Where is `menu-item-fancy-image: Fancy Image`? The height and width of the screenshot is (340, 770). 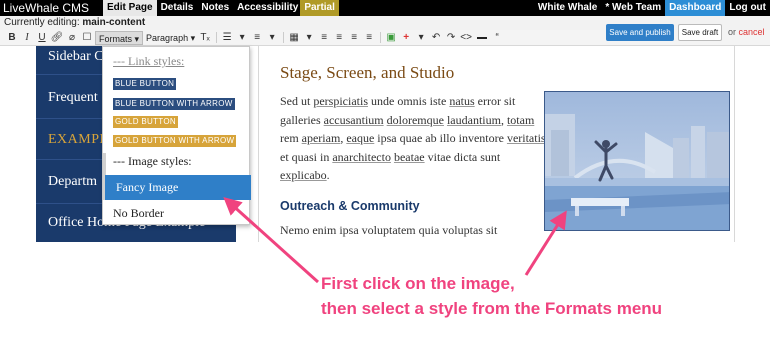
menu-item-fancy-image: Fancy Image is located at coordinates (178, 187).